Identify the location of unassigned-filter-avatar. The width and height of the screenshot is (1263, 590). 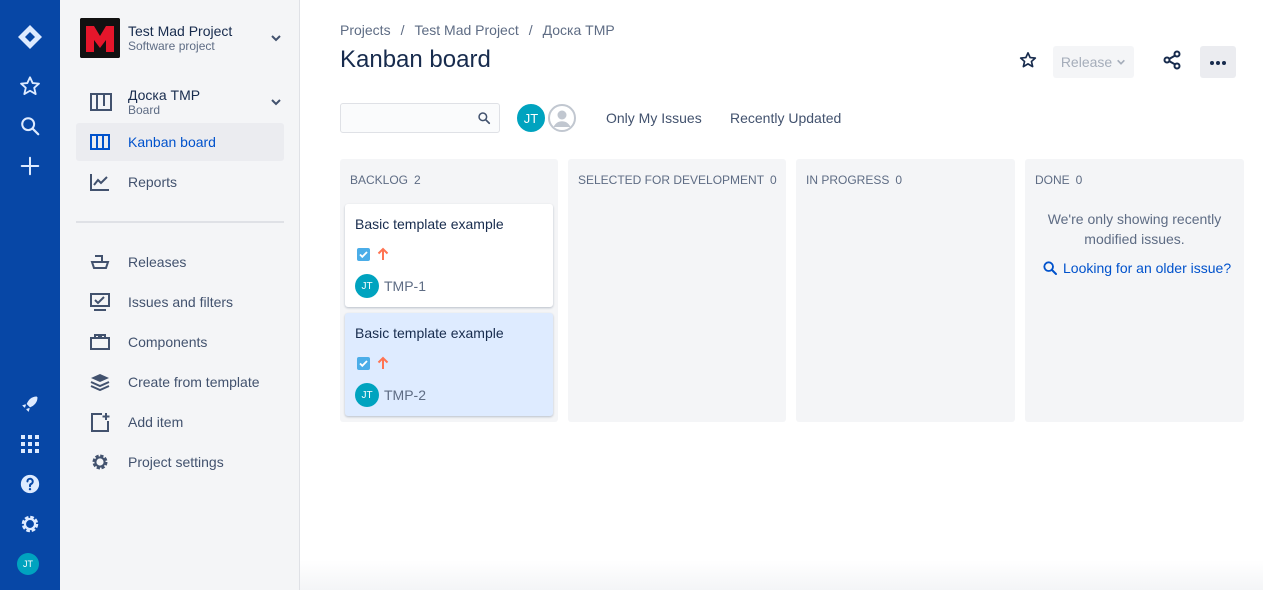
(562, 118).